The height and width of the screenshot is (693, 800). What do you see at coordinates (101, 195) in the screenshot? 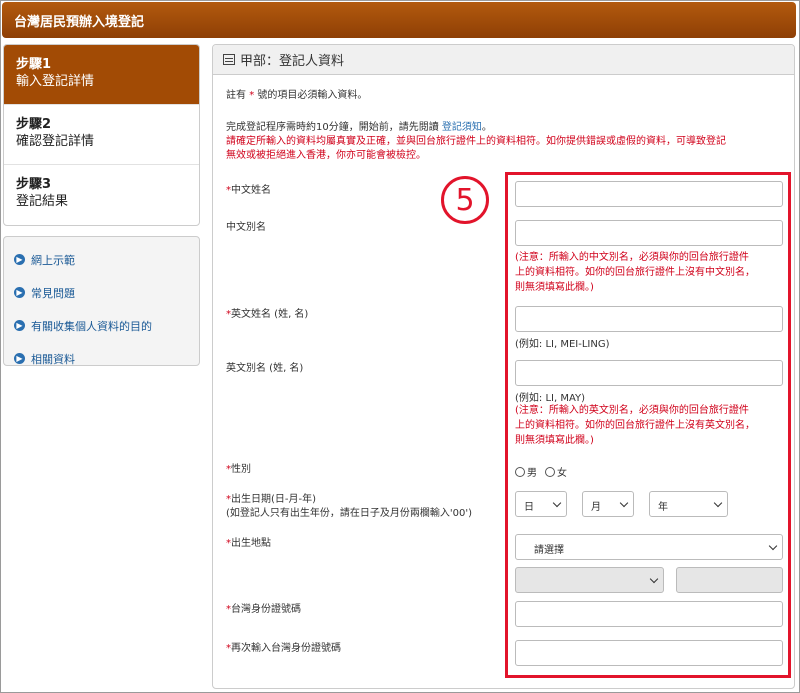
I see `step-3: 步驟3 登記結果` at bounding box center [101, 195].